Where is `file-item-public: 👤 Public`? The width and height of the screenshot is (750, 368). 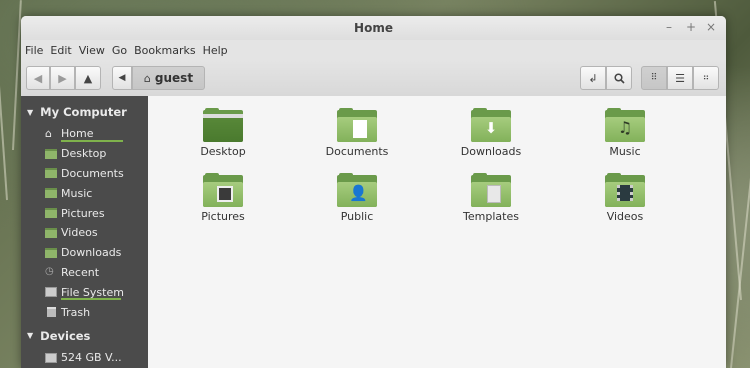
file-item-public: 👤 Public is located at coordinates (357, 198).